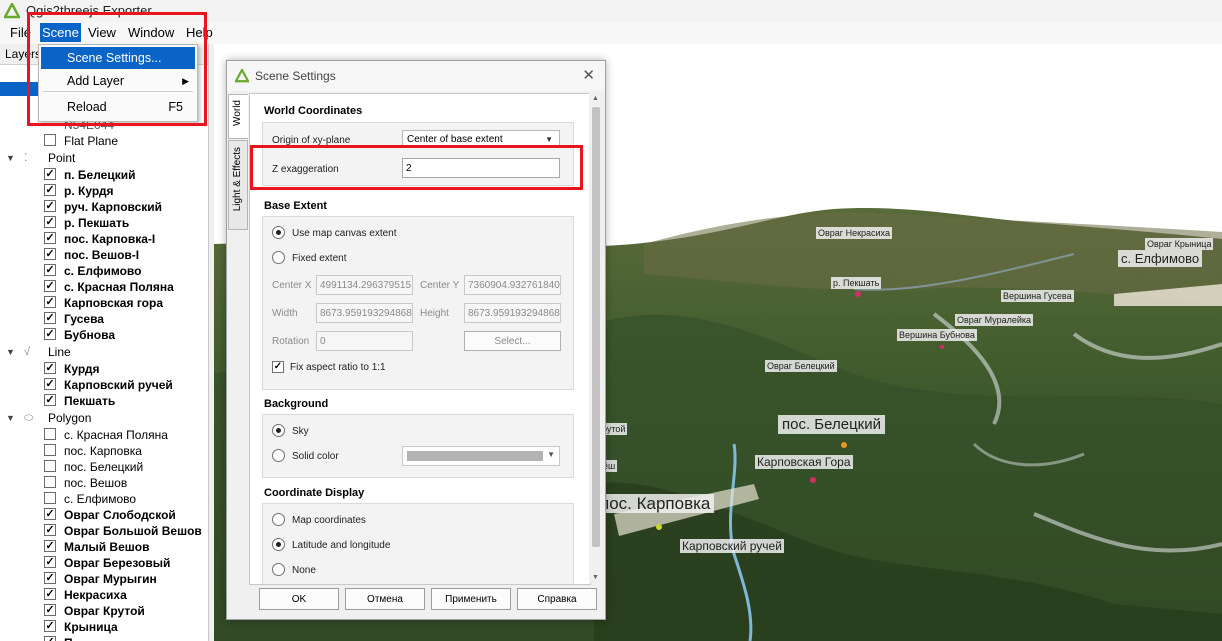 Image resolution: width=1222 pixels, height=641 pixels. I want to click on dialog-title: Scene Settings, so click(295, 76).